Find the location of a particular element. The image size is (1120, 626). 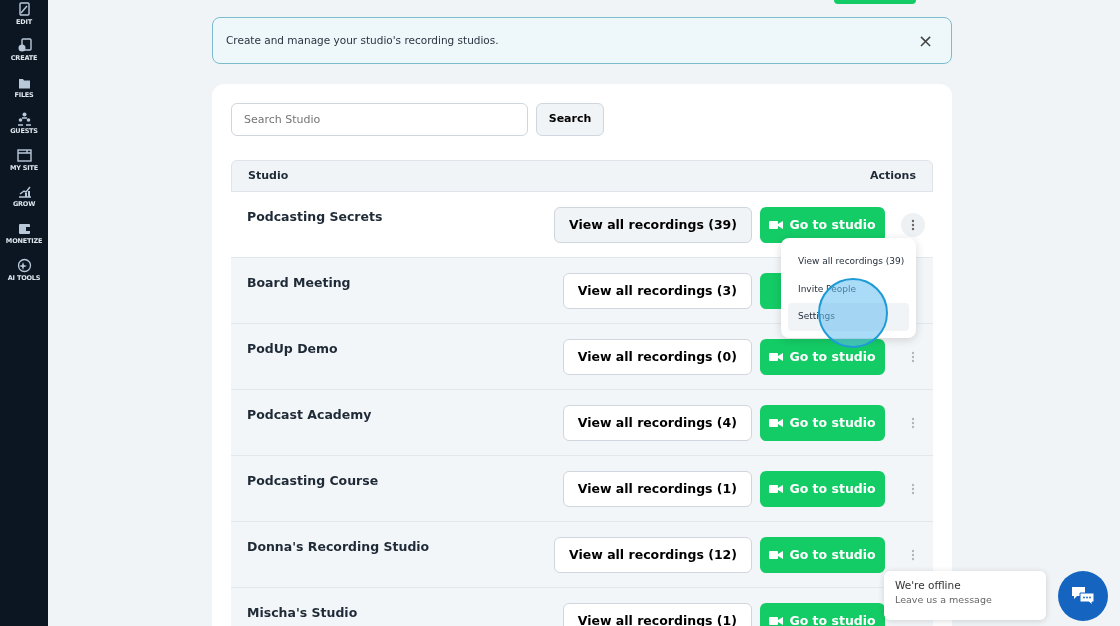

studio-name: Podcasting Course is located at coordinates (313, 481).